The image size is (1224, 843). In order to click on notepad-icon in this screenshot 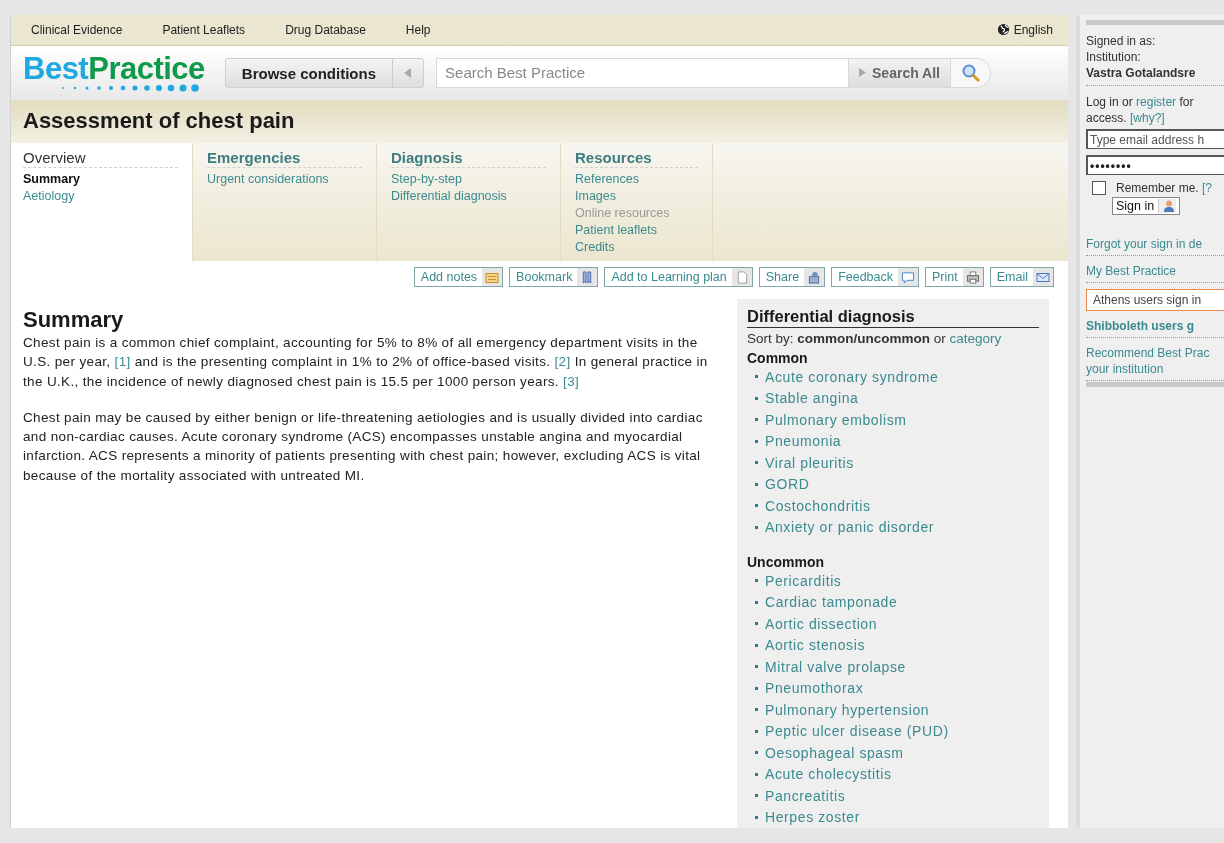, I will do `click(492, 277)`.